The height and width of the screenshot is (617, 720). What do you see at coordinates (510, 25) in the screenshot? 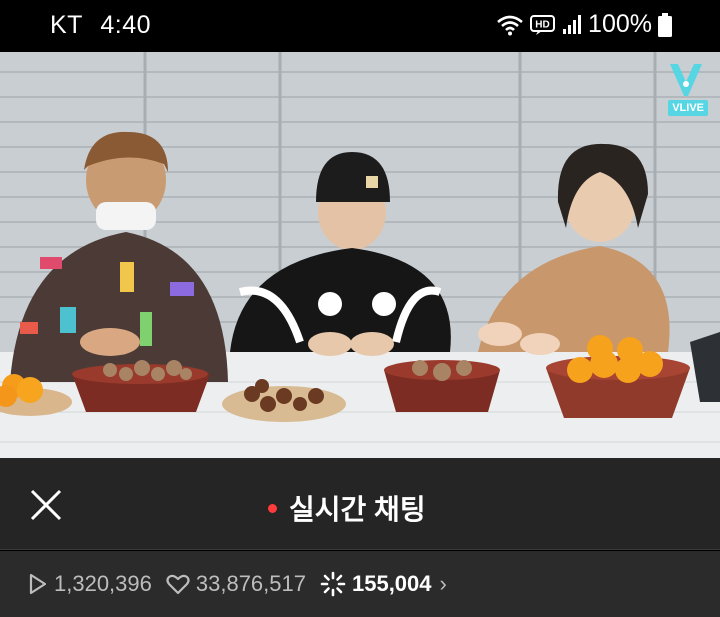
I see `wifi-icon` at bounding box center [510, 25].